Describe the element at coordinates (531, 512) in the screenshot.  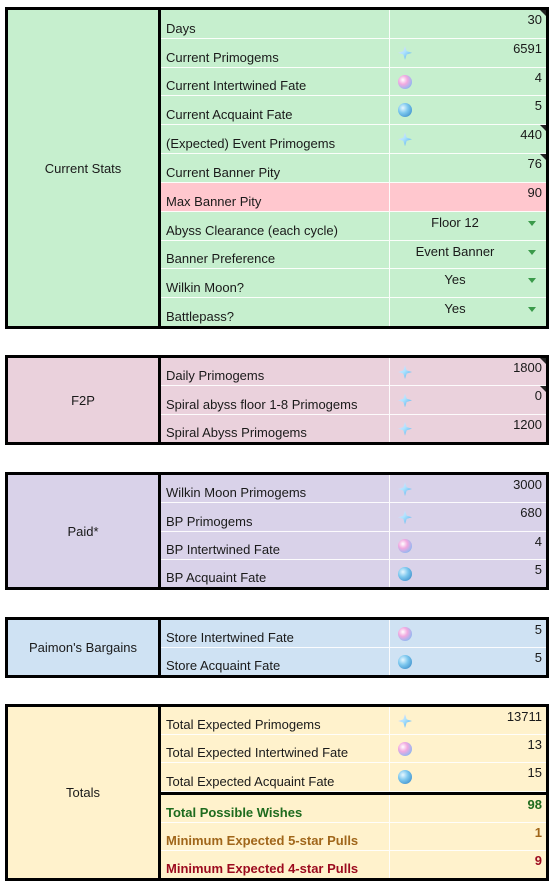
I see `row-value: 680` at that location.